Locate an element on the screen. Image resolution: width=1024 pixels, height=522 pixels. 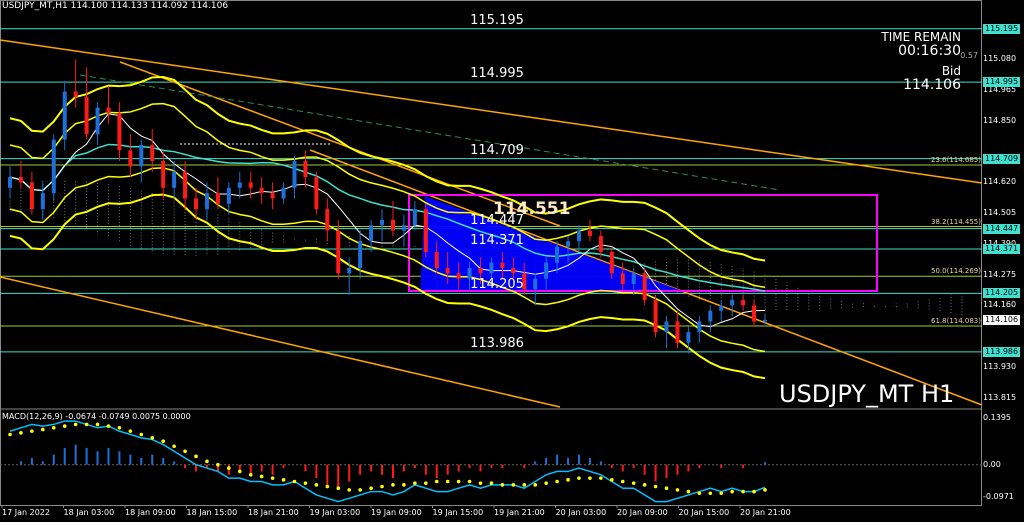
price-axis-marker: 114.371 is located at coordinates (1002, 248).